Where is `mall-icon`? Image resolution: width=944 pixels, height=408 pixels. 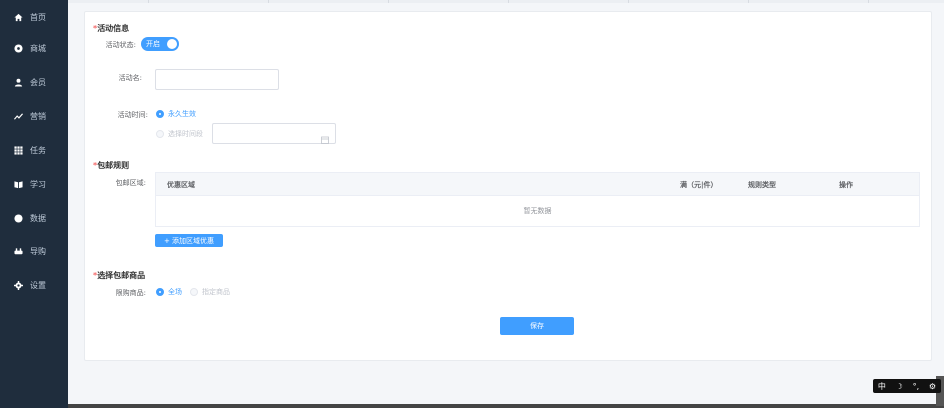 mall-icon is located at coordinates (18, 48).